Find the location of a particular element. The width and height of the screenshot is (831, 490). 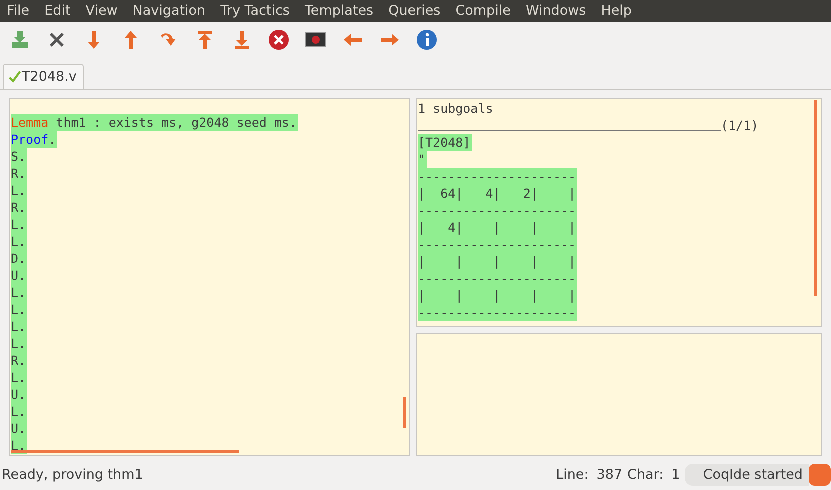

char-label: Char: is located at coordinates (646, 475).